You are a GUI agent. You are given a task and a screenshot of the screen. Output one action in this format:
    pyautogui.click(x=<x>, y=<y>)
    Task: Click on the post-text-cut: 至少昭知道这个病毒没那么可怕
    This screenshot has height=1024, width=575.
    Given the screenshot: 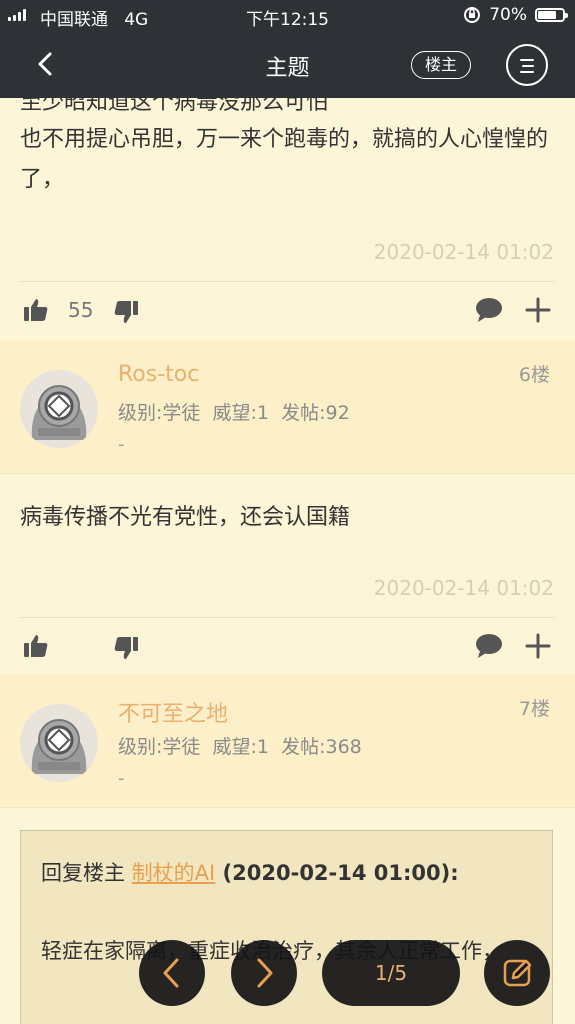 What is the action you would take?
    pyautogui.click(x=174, y=106)
    